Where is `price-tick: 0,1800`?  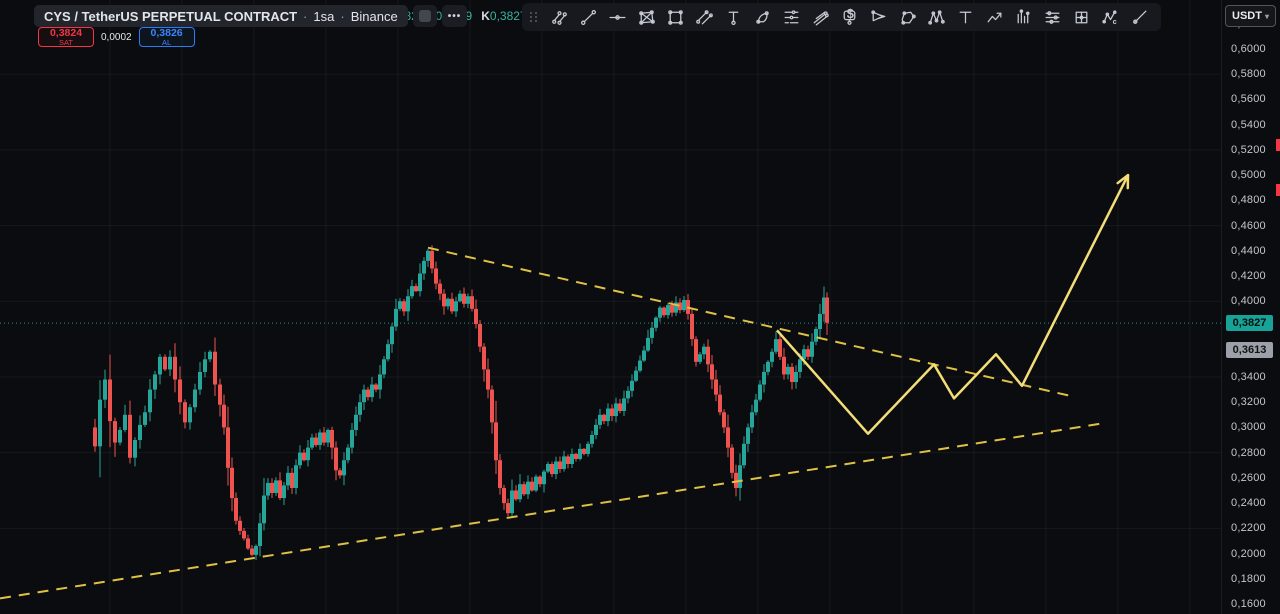
price-tick: 0,1800 is located at coordinates (1248, 578).